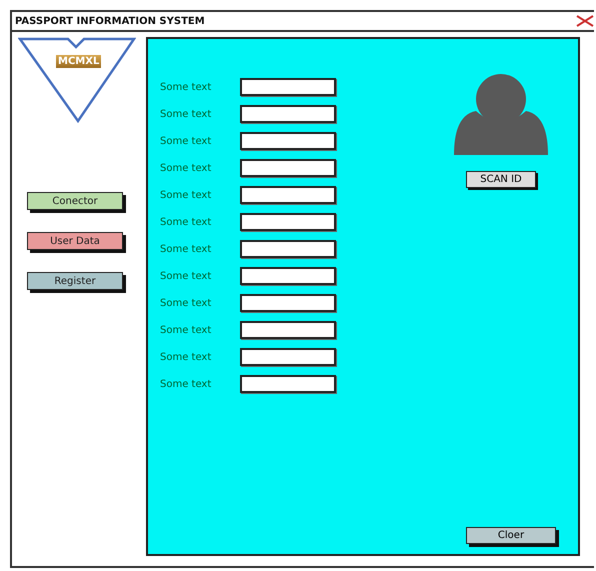 The height and width of the screenshot is (571, 596). Describe the element at coordinates (75, 241) in the screenshot. I see `nav-button: User Data` at that location.